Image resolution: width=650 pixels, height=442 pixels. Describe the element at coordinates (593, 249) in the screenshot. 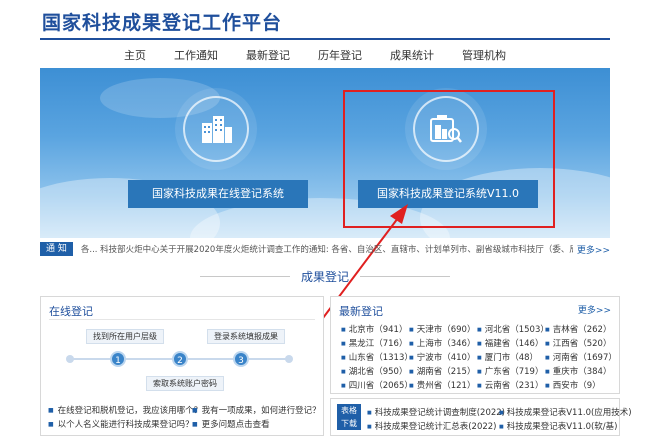

I see `notice-more-link: 更多>>` at that location.